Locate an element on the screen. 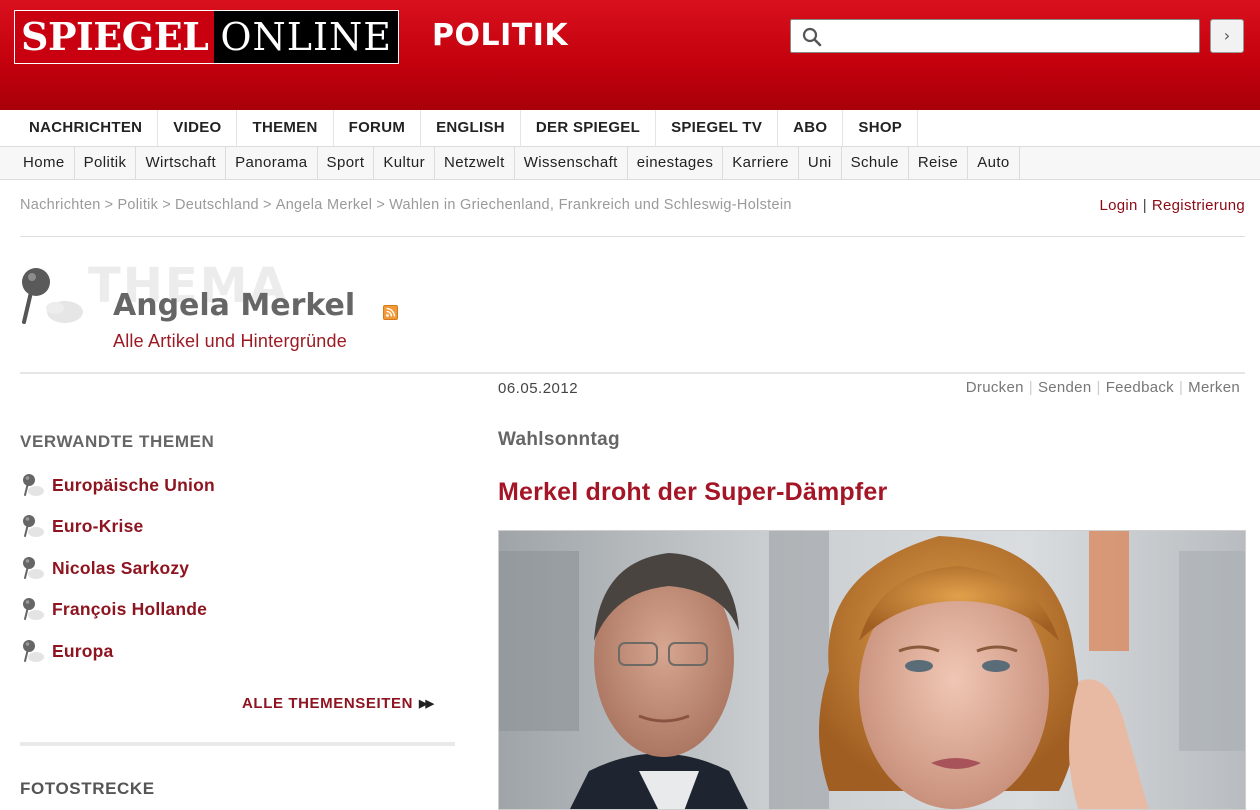 The height and width of the screenshot is (810, 1260). sub-nav-item-home: Home is located at coordinates (44, 163).